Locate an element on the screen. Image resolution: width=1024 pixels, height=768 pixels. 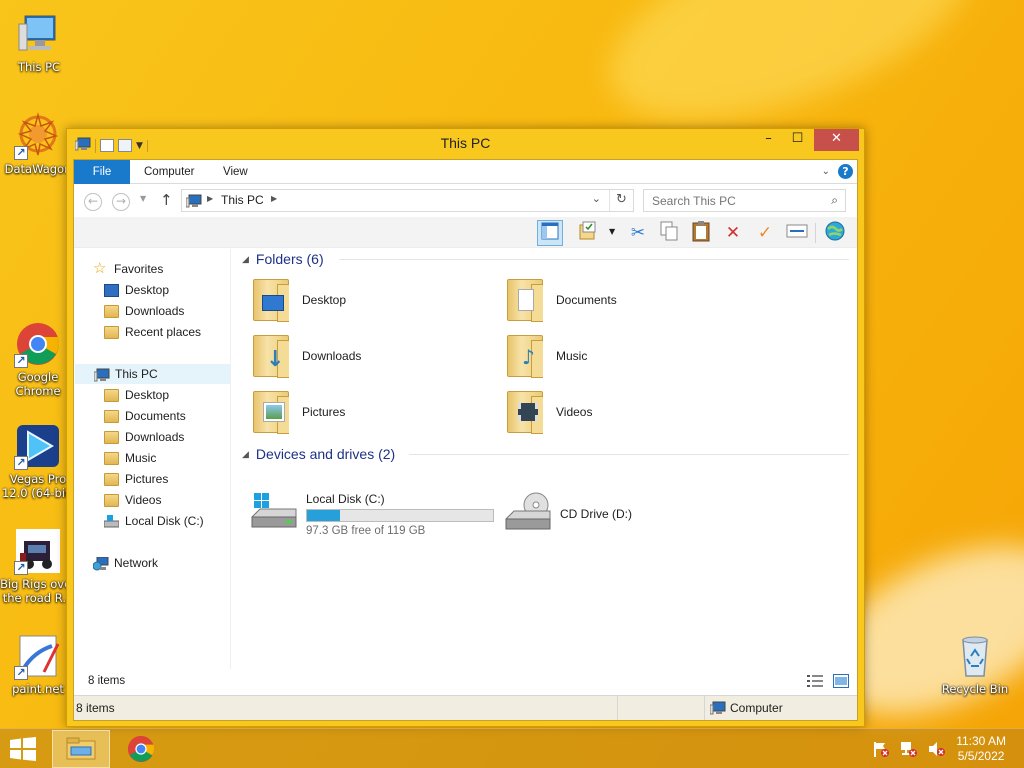
nav-label: Pictures is located at coordinates (147, 479).